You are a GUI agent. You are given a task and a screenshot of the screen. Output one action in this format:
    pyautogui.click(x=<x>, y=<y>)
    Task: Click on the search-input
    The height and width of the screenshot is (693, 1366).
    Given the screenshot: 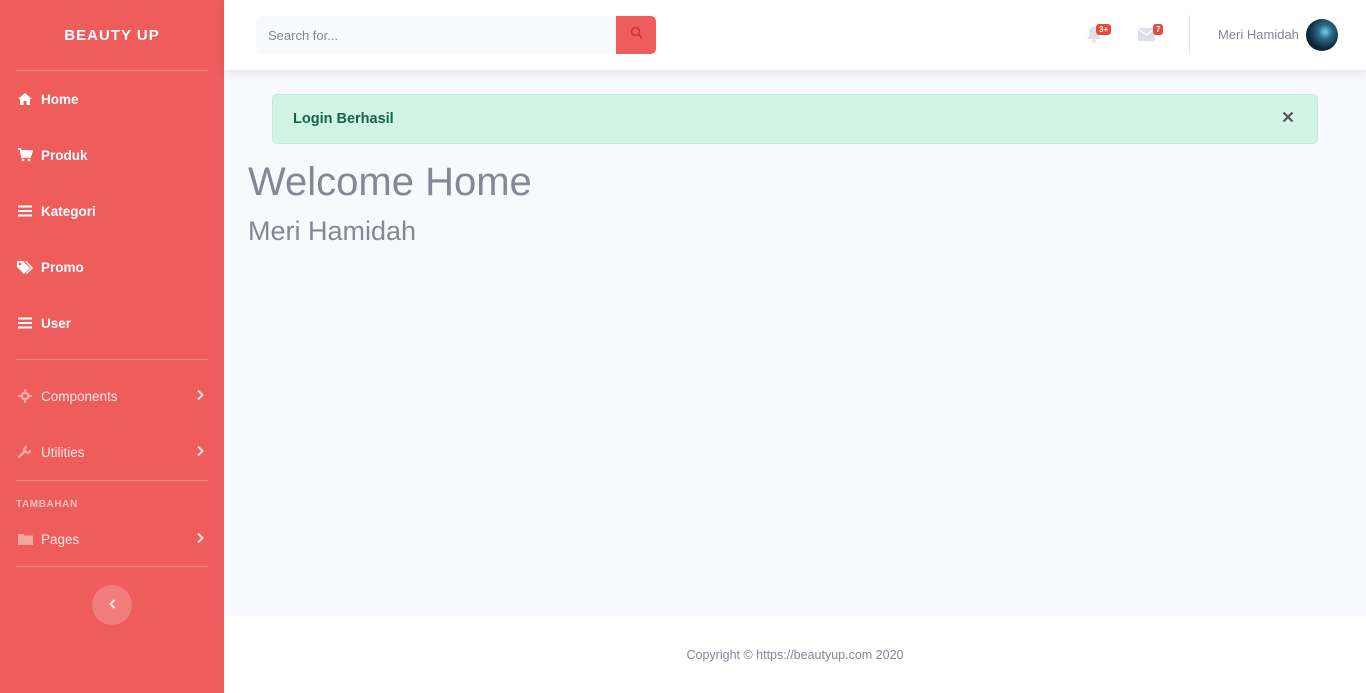 What is the action you would take?
    pyautogui.click(x=436, y=35)
    